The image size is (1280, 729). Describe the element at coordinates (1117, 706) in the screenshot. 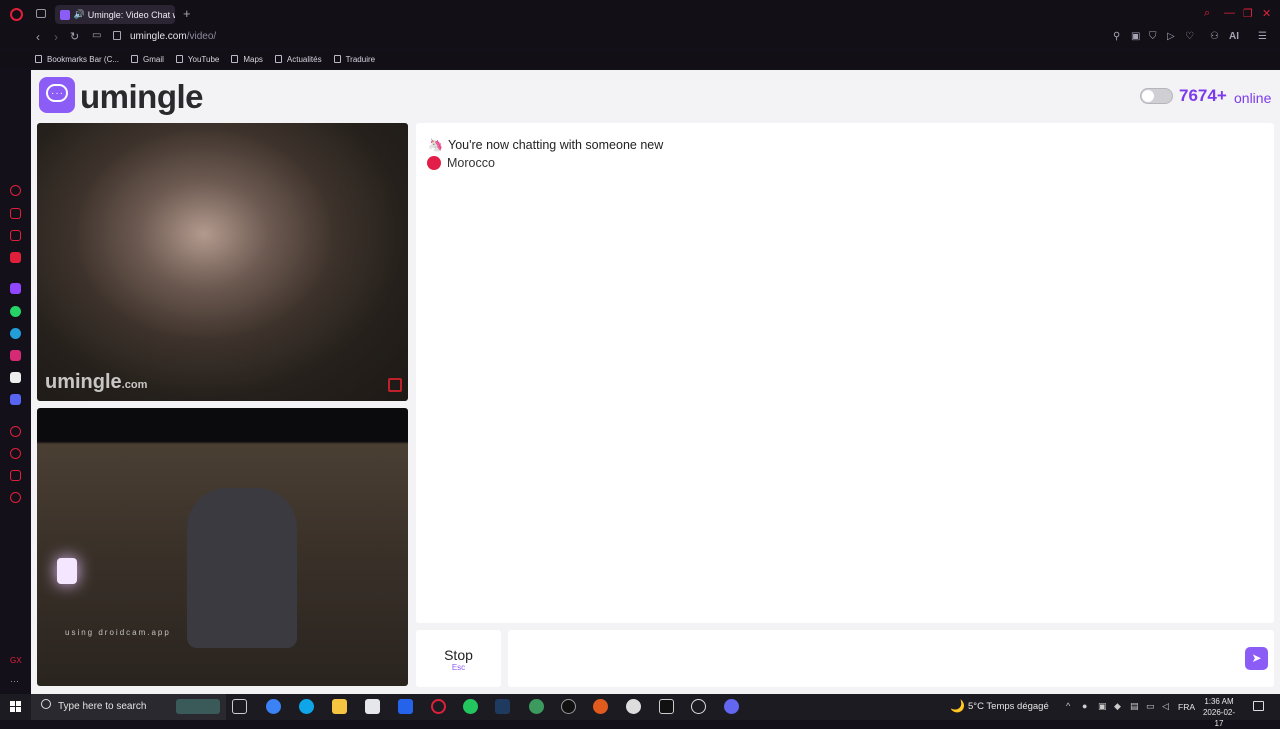

I see `tray-app-icon: ◆` at that location.